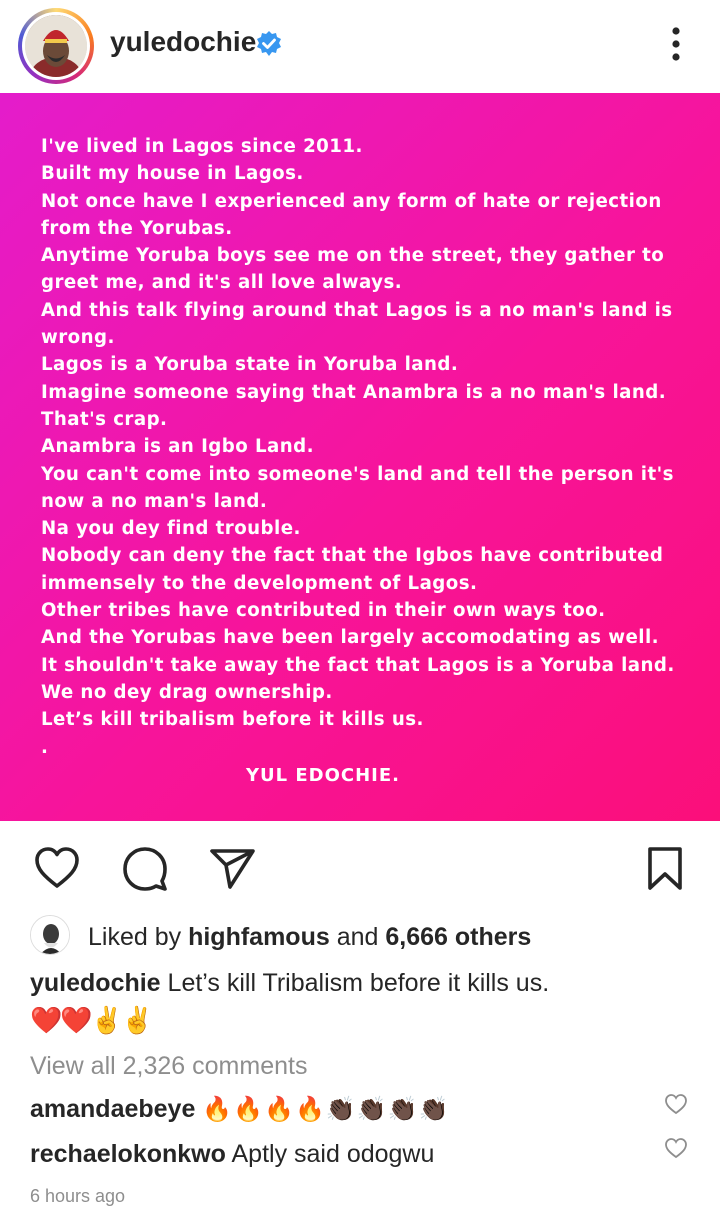 The width and height of the screenshot is (720, 1217). I want to click on likes-count: 6,666 others, so click(458, 937).